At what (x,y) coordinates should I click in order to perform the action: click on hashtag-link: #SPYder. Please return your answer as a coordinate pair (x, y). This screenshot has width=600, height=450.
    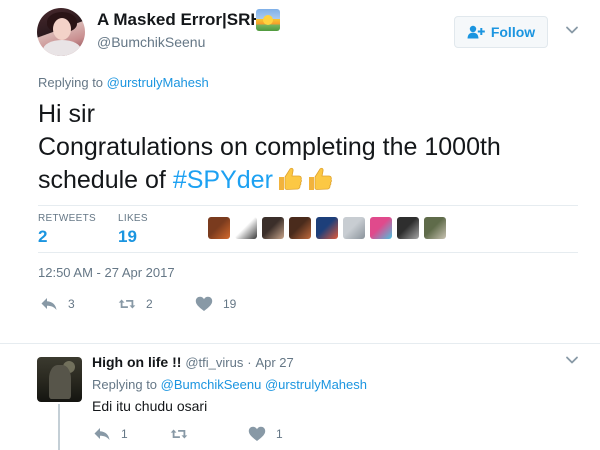
    Looking at the image, I should click on (223, 180).